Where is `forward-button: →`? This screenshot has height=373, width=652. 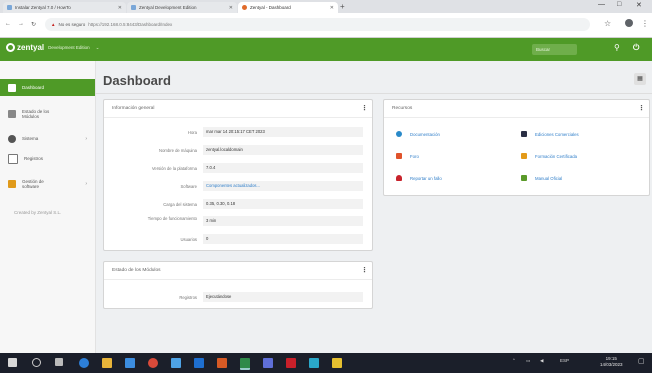 forward-button: → is located at coordinates (21, 24).